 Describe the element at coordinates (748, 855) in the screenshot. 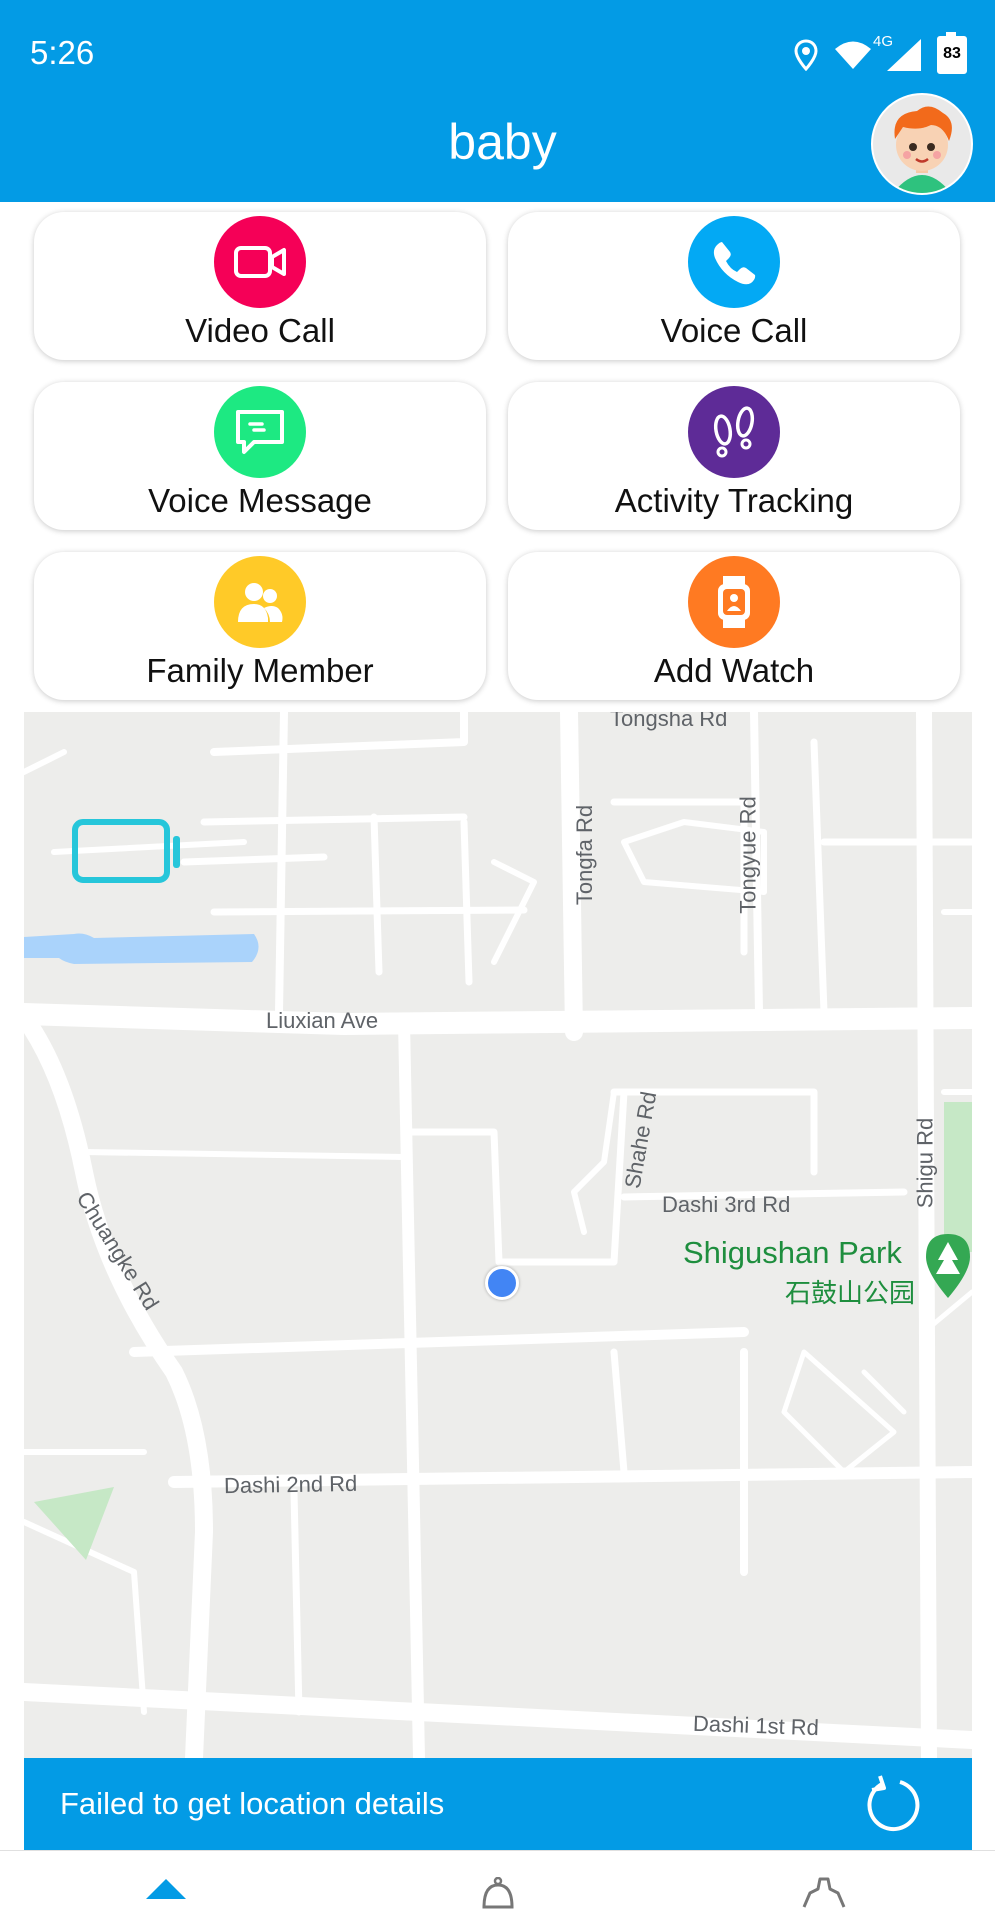

I see `road-label-tongyue: Tongyue Rd` at that location.